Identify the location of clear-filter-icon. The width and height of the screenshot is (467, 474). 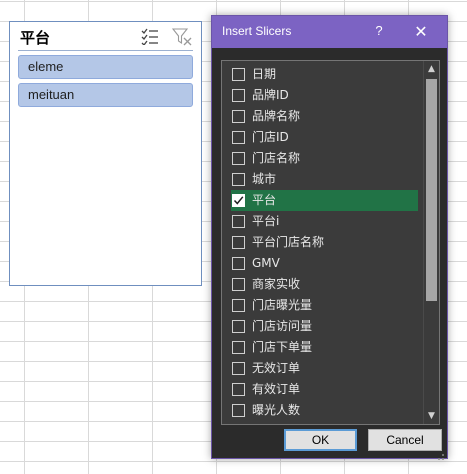
(181, 37).